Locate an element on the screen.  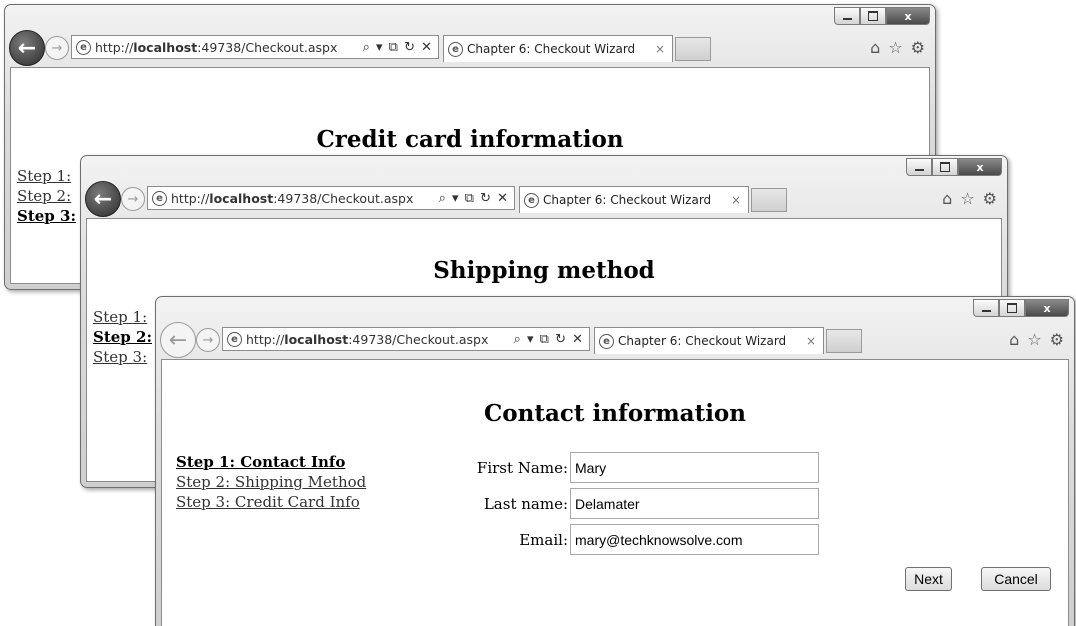
email-label: Email: is located at coordinates (543, 539).